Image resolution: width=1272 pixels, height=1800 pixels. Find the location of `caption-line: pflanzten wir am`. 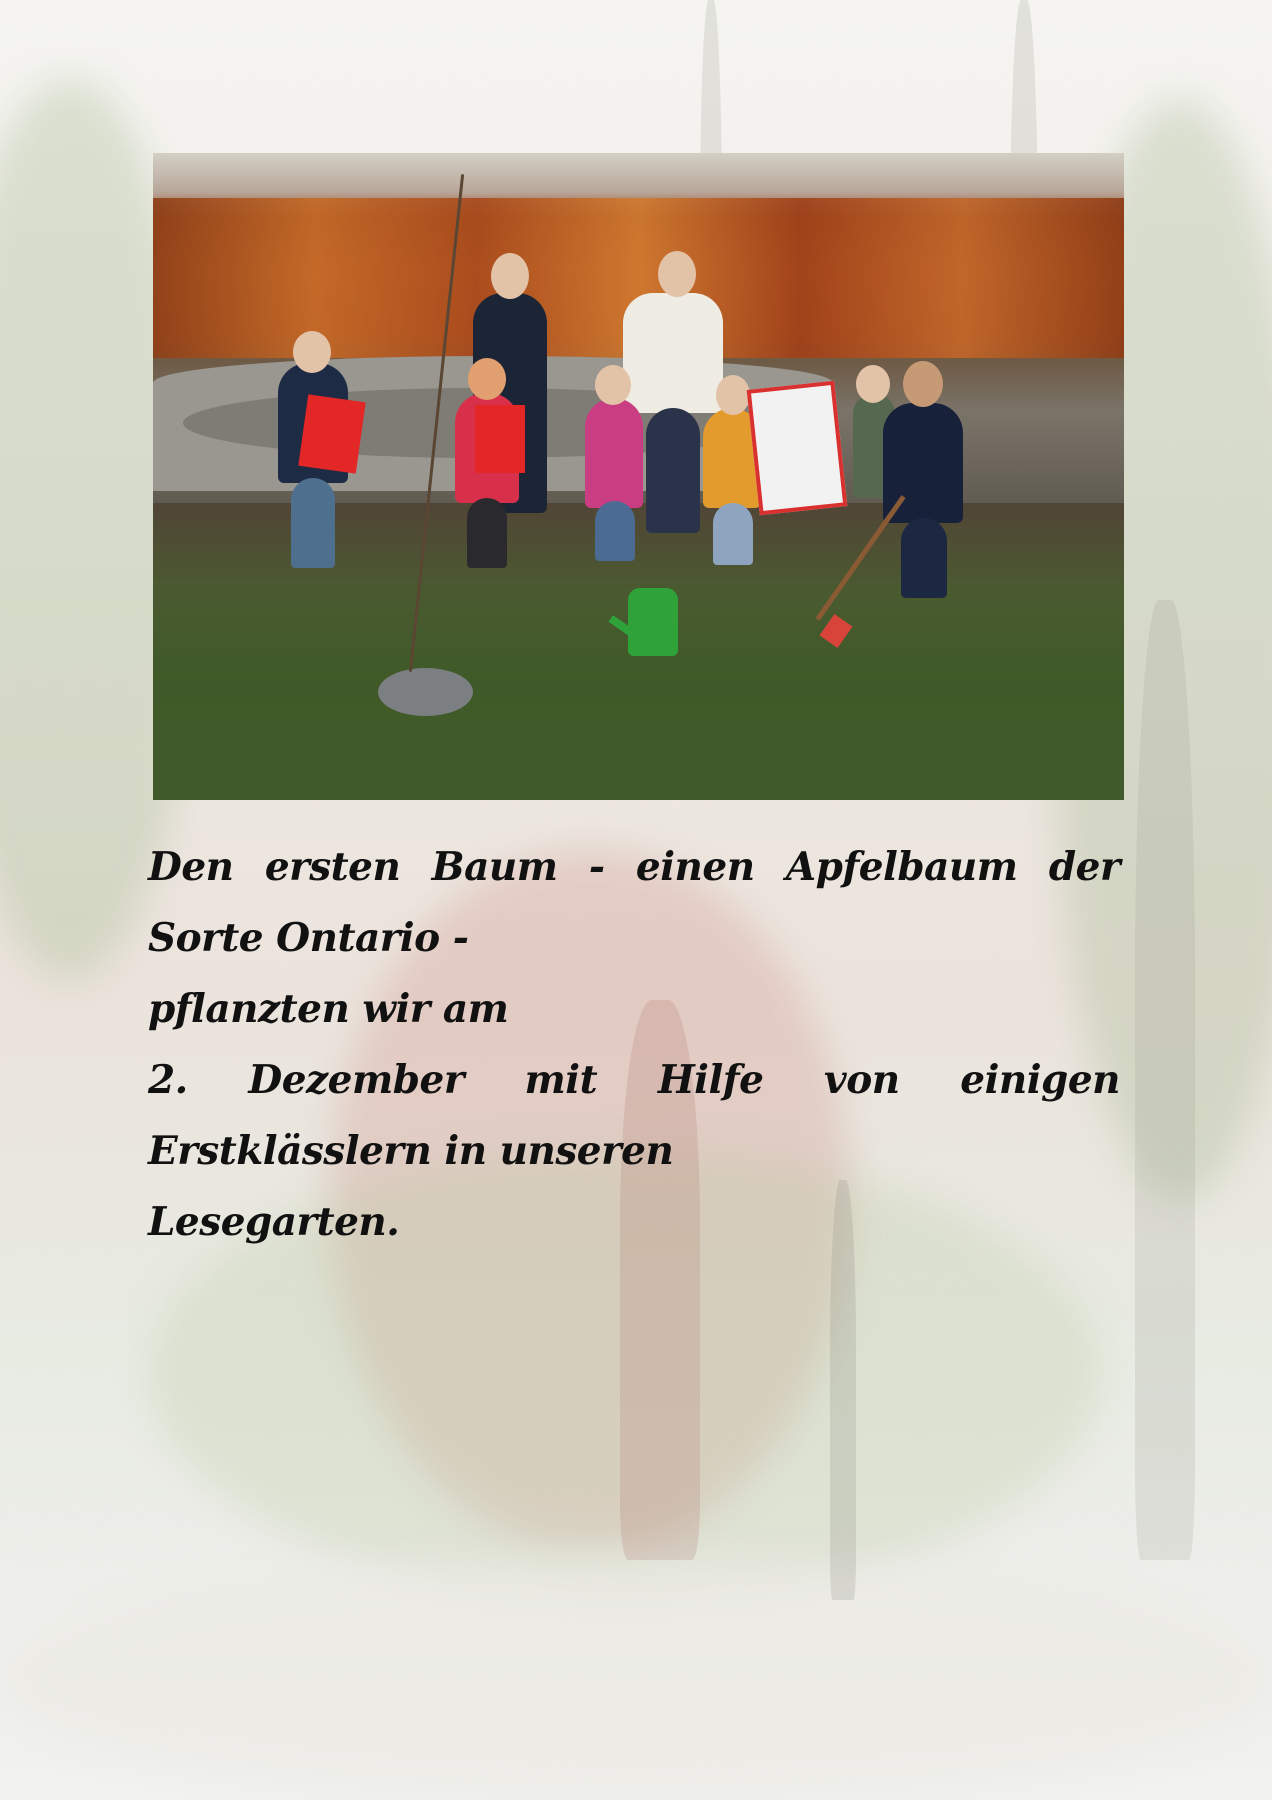

caption-line: pflanzten wir am is located at coordinates (328, 1009).